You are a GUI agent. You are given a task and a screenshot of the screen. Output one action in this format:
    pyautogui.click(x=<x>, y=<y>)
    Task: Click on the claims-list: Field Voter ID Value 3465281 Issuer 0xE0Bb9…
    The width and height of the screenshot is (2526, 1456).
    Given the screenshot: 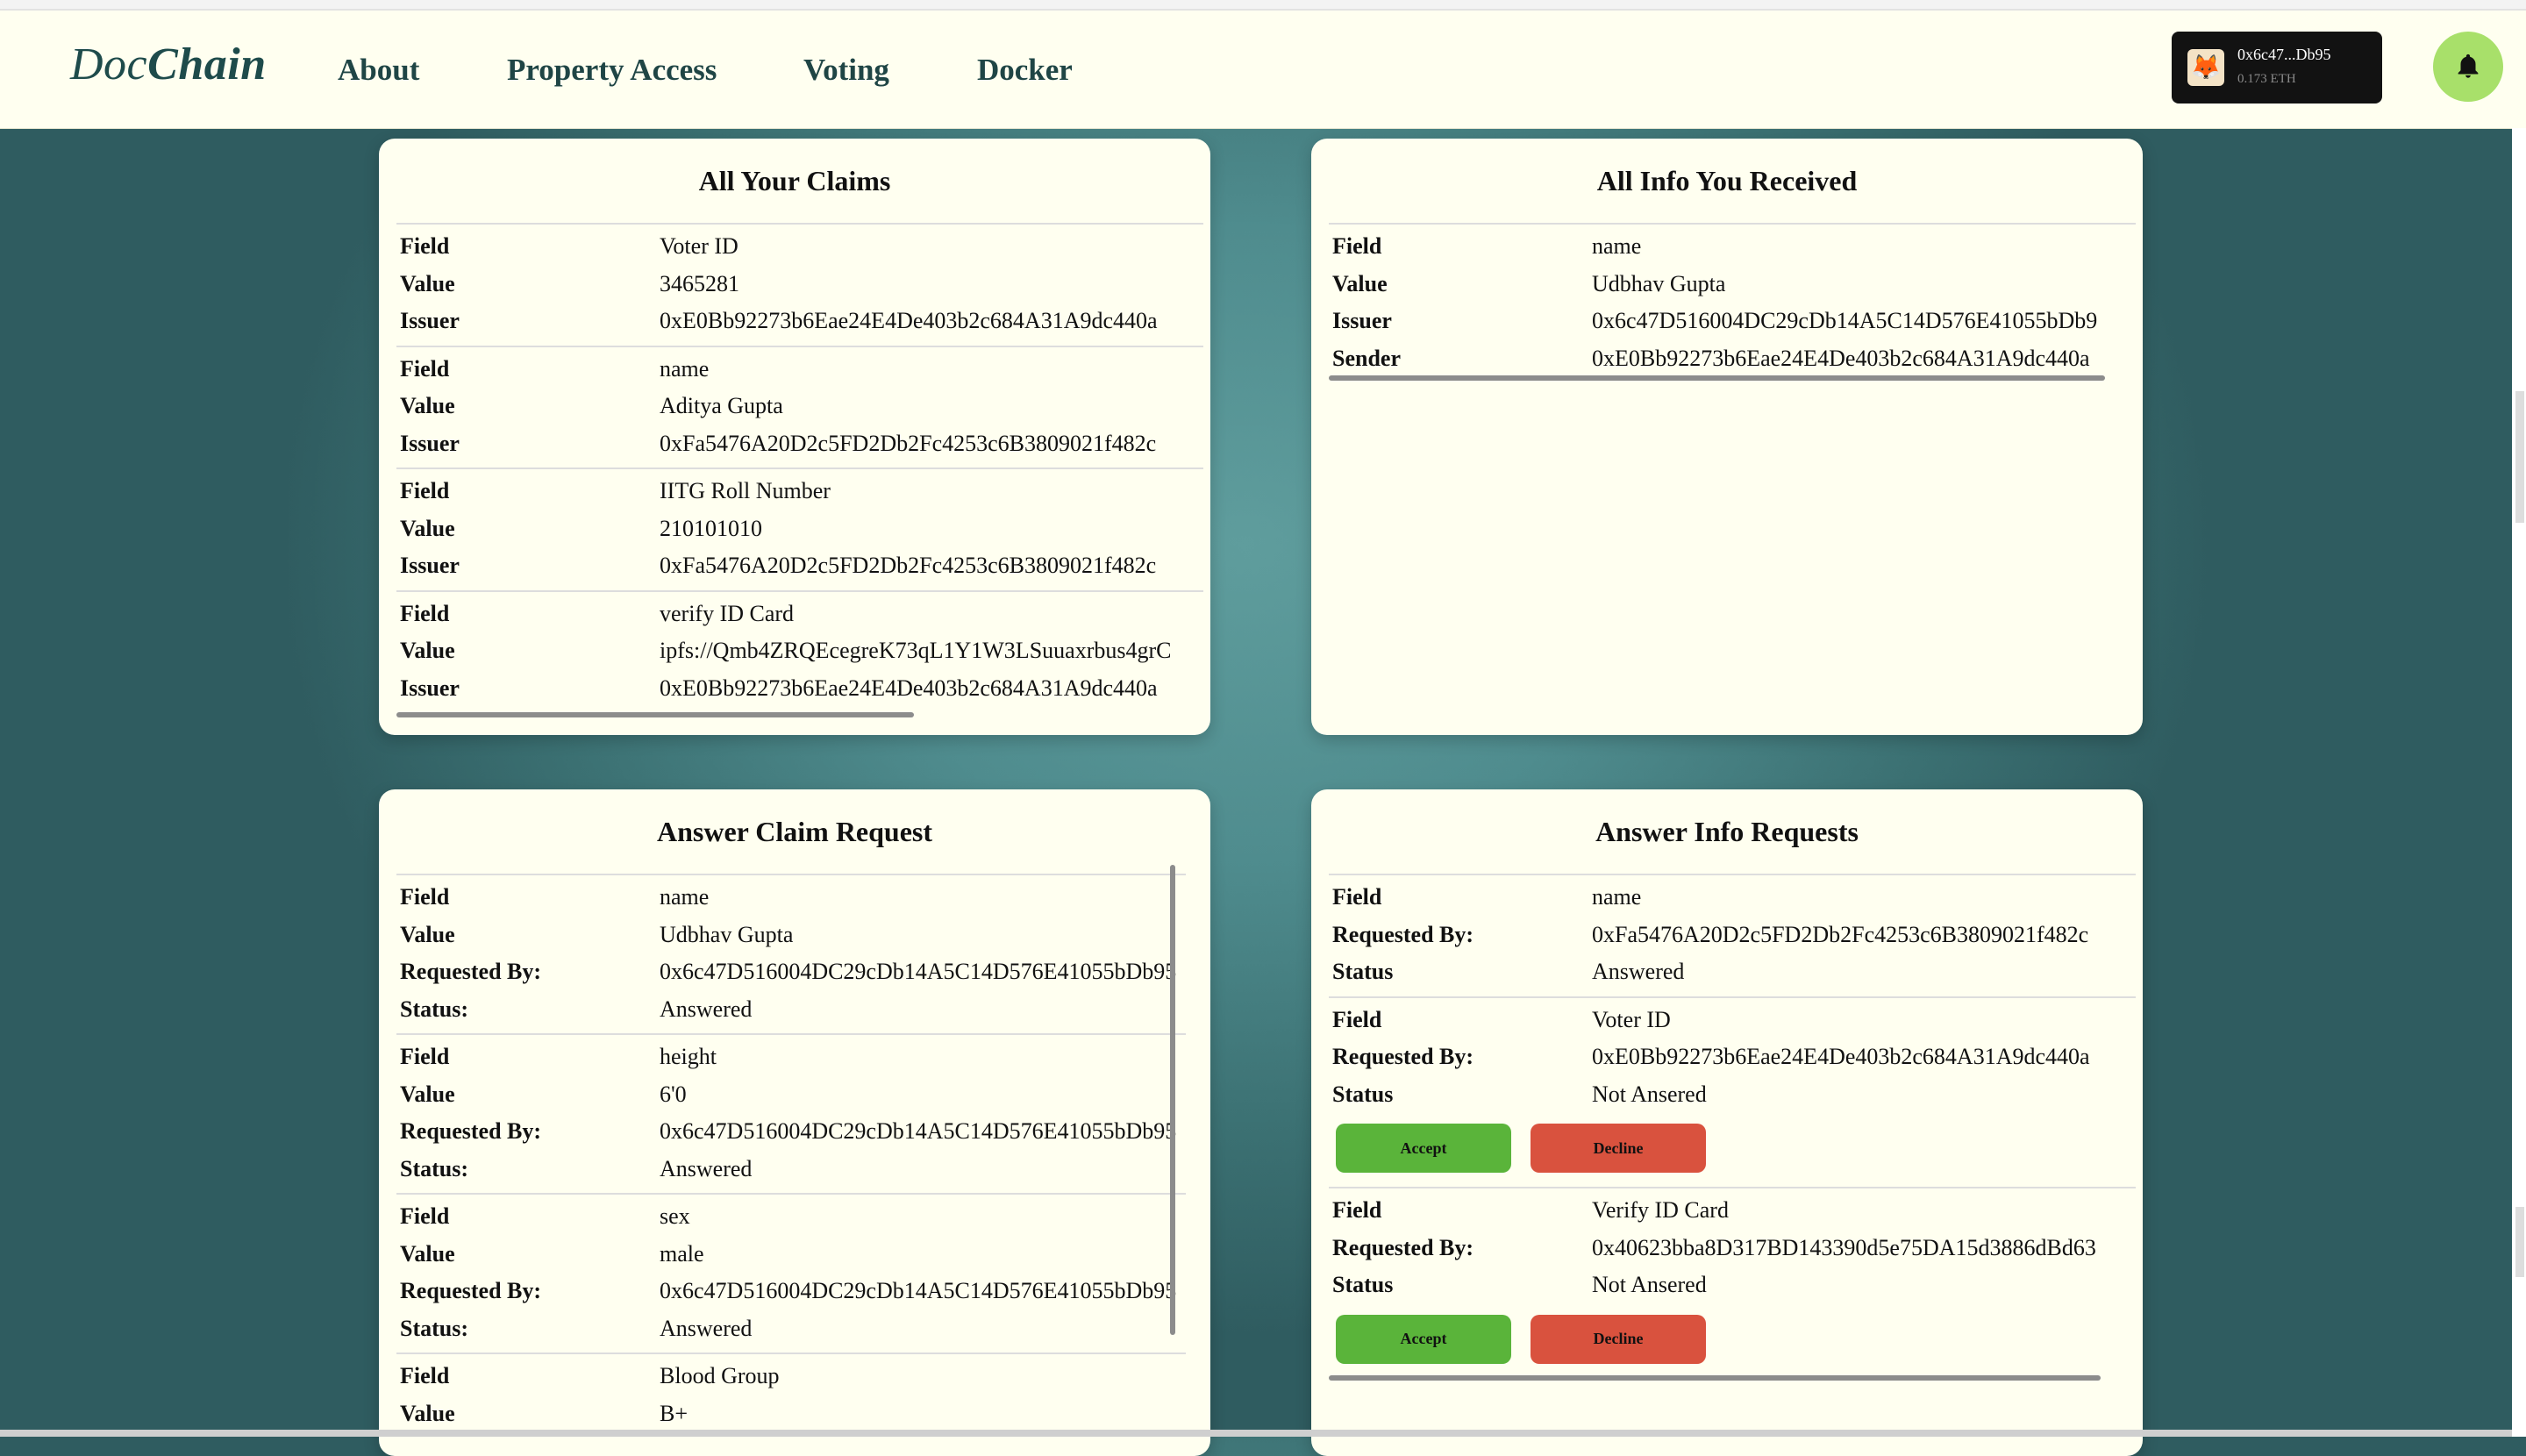 What is the action you would take?
    pyautogui.click(x=799, y=474)
    